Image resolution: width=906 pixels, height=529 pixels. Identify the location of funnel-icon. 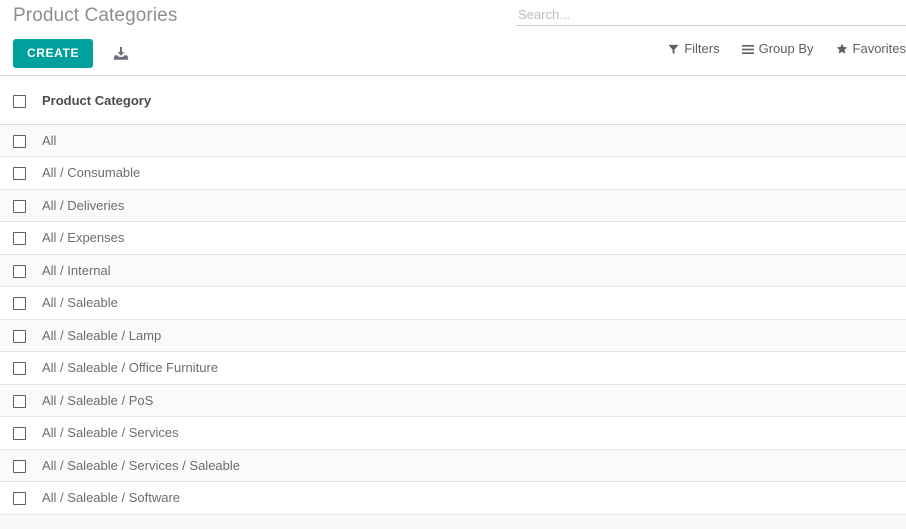
(673, 49).